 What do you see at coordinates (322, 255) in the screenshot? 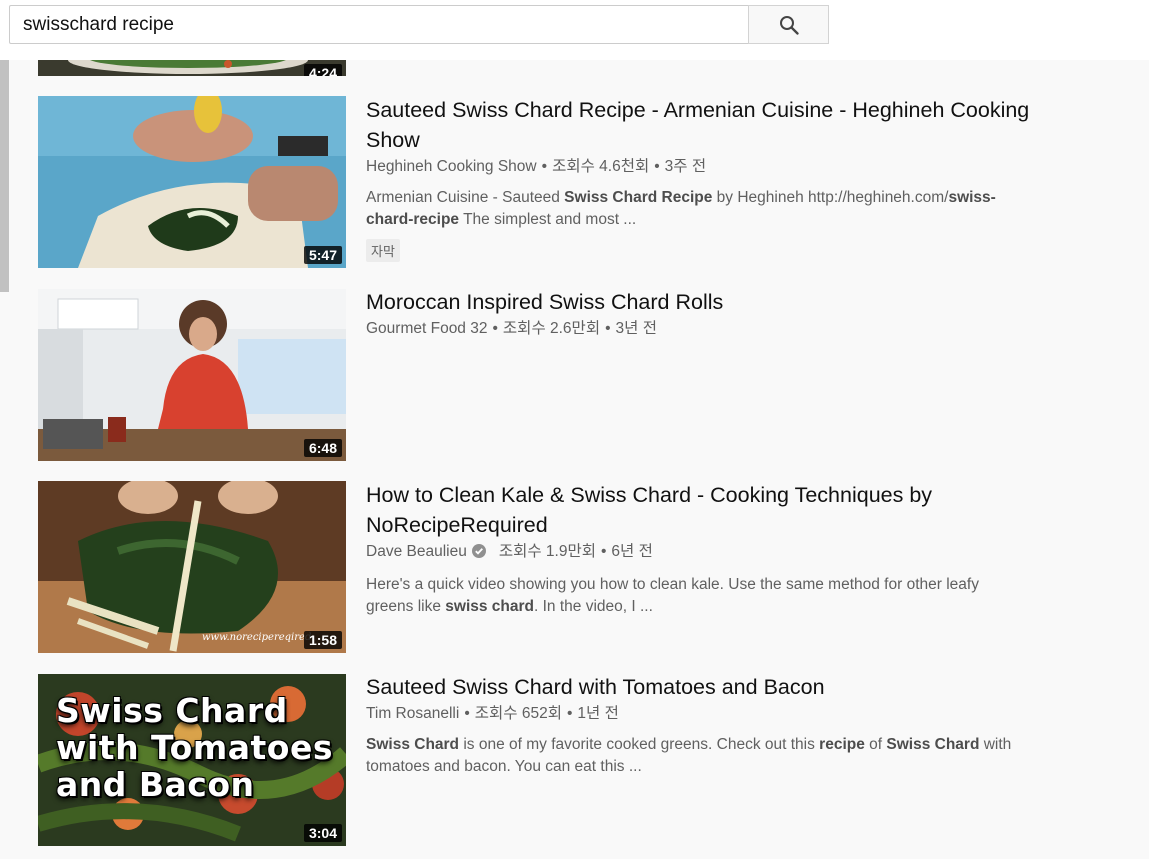
I see `video-duration: 5:47` at bounding box center [322, 255].